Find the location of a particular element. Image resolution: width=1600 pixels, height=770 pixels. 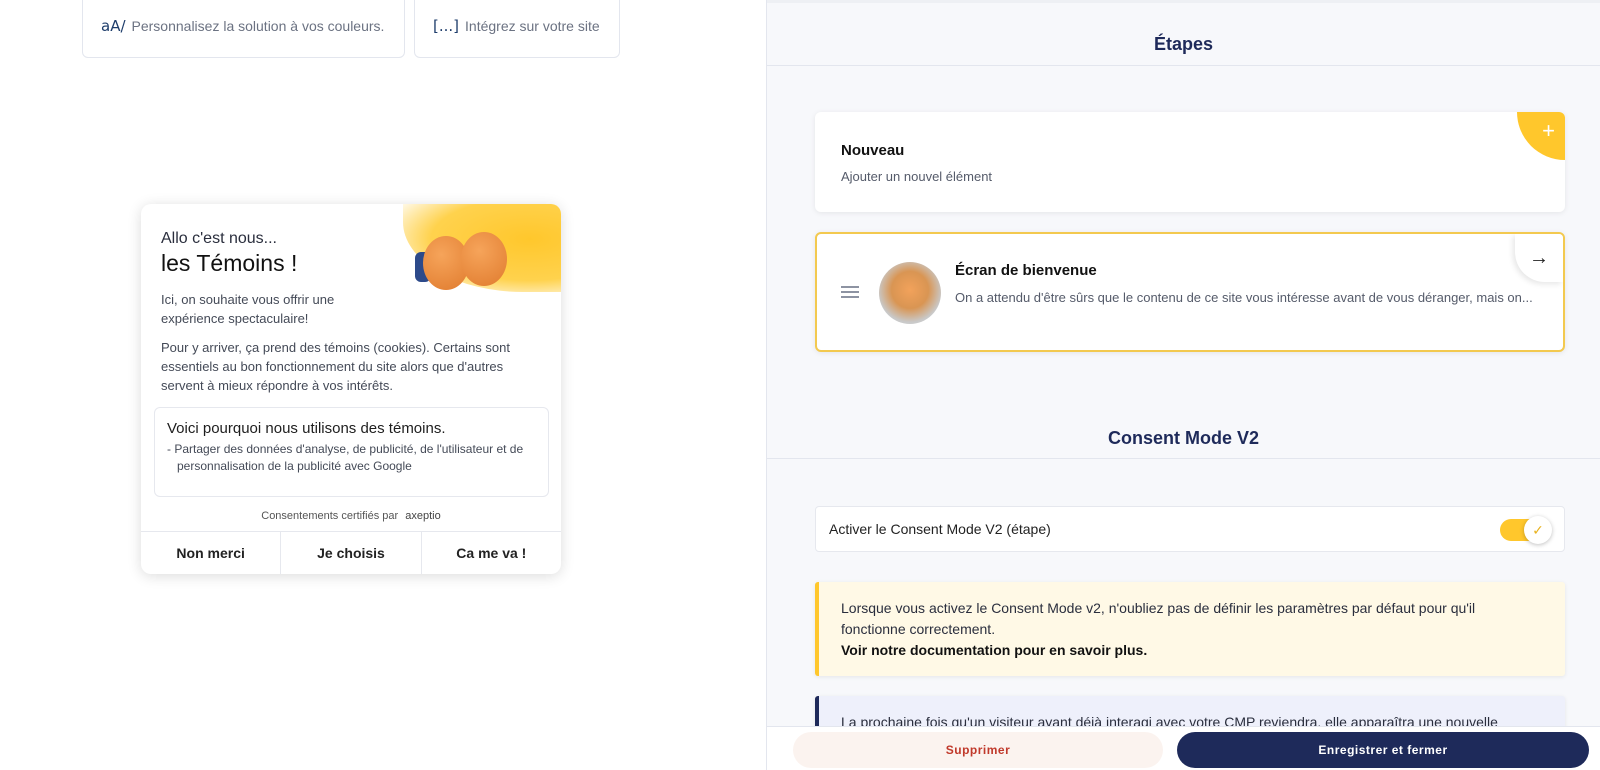

drag-handle-icon is located at coordinates (850, 293).